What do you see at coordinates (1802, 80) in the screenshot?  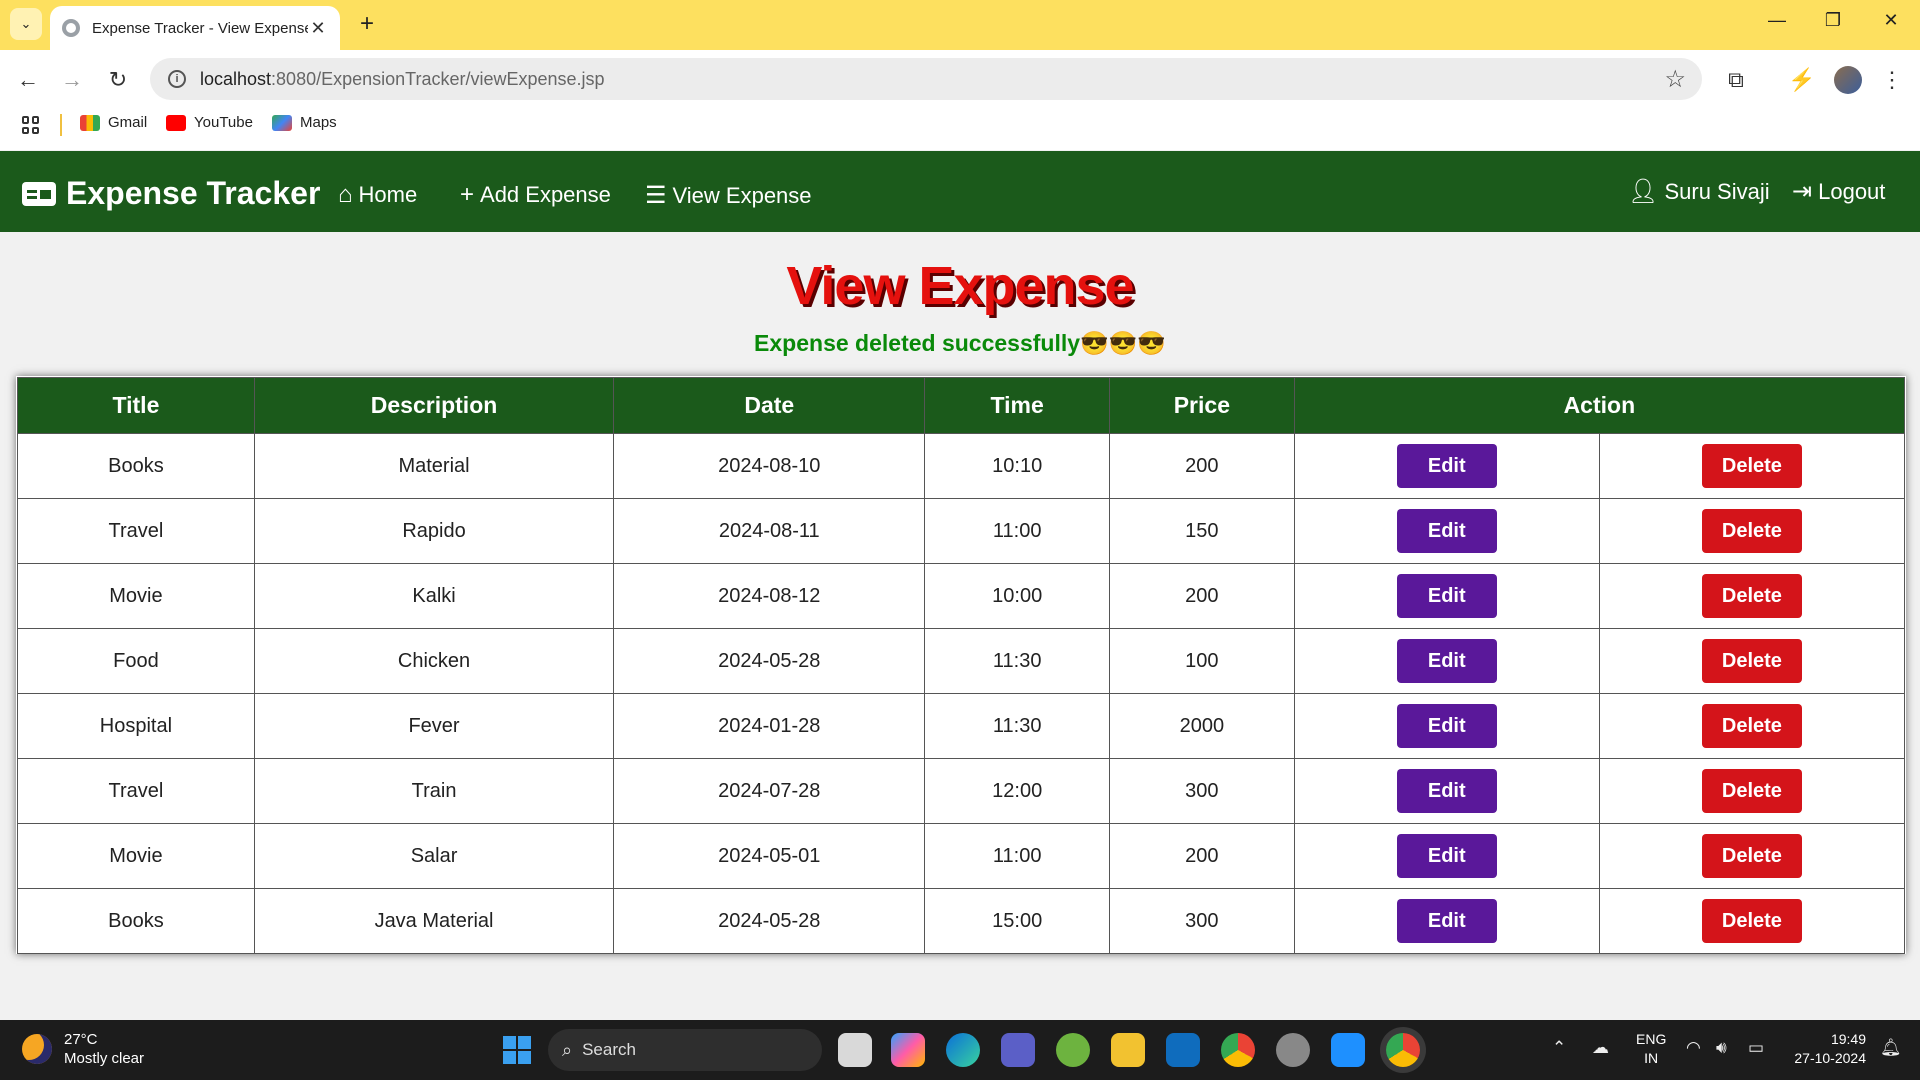 I see `performance-icon: ⚡` at bounding box center [1802, 80].